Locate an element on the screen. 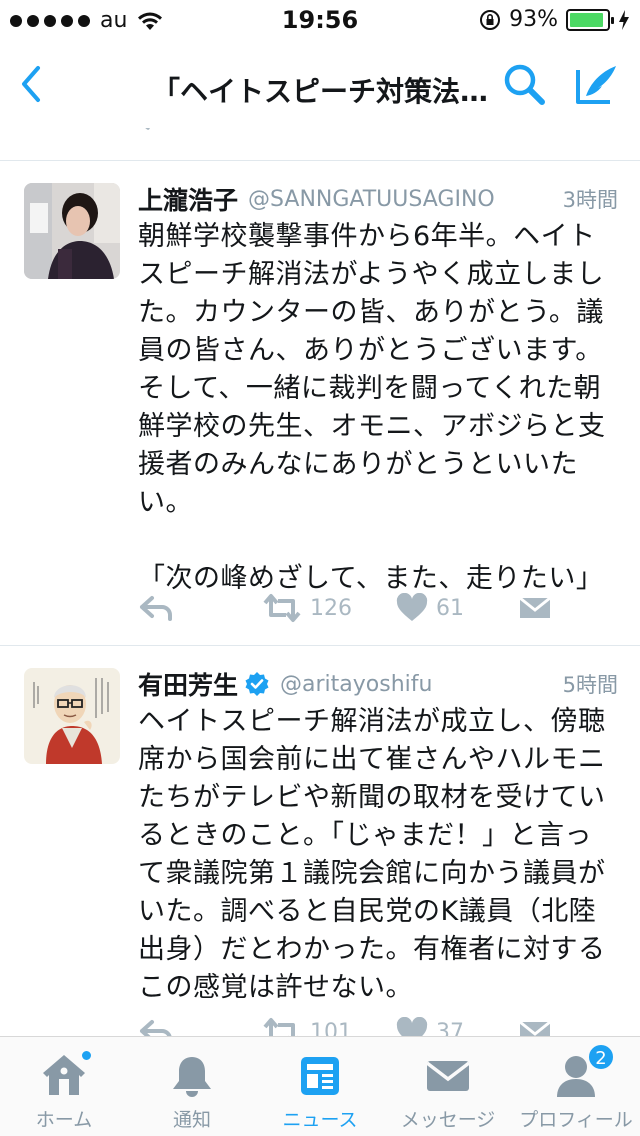 Image resolution: width=640 pixels, height=1136 pixels. previous-tweet-actions is located at coordinates (147, 129).